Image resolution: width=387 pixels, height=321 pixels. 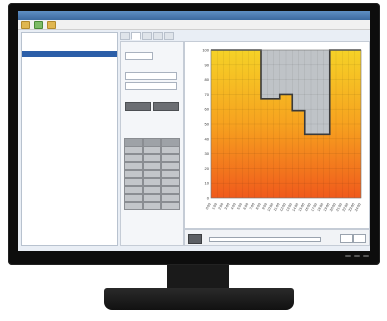 I want to click on time-slider, so click(x=265, y=239).